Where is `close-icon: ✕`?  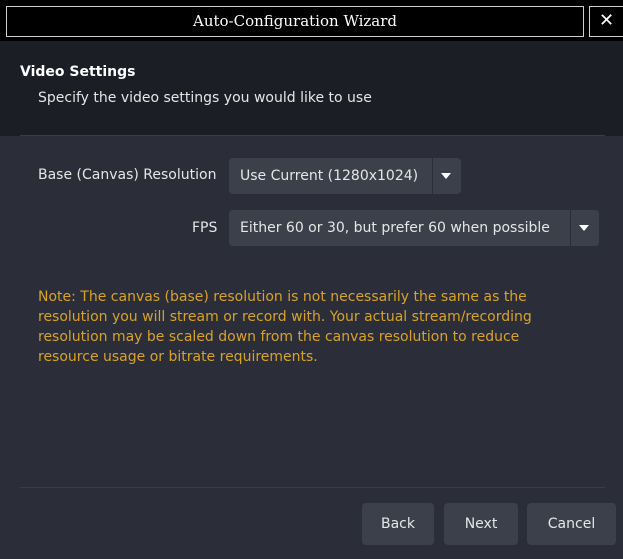 close-icon: ✕ is located at coordinates (606, 20).